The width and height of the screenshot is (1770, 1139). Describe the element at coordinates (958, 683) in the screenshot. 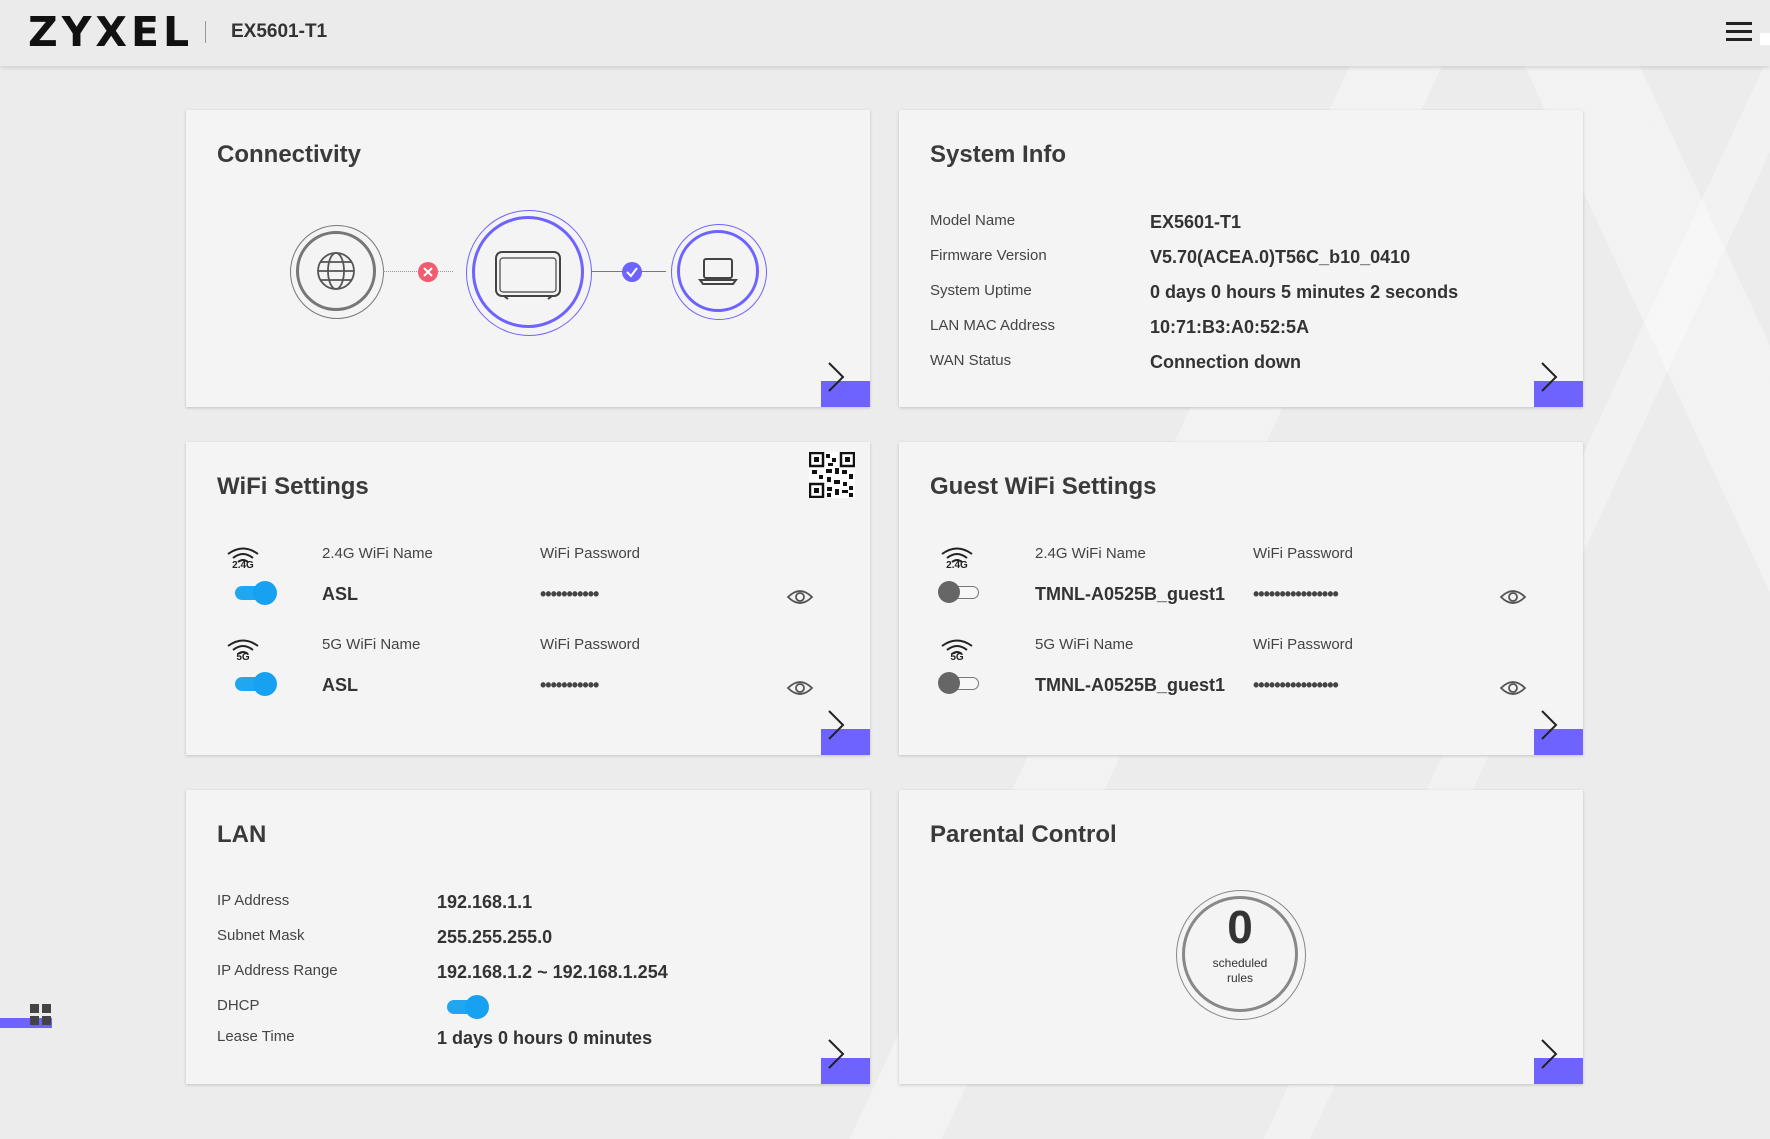

I see `guest-5g-toggle` at that location.